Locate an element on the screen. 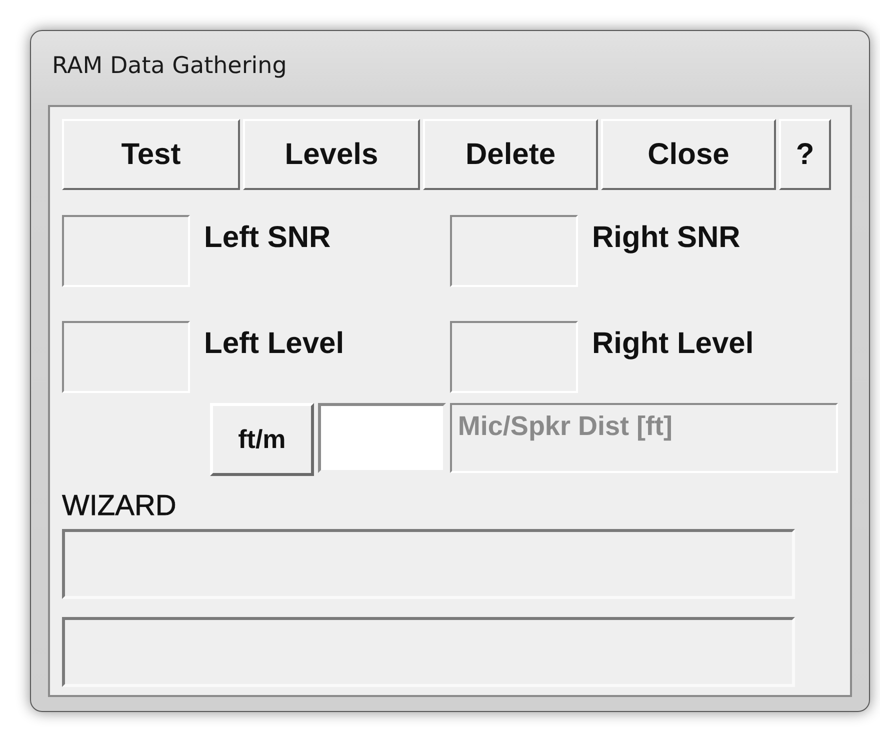  readout-label: Right Level is located at coordinates (673, 344).